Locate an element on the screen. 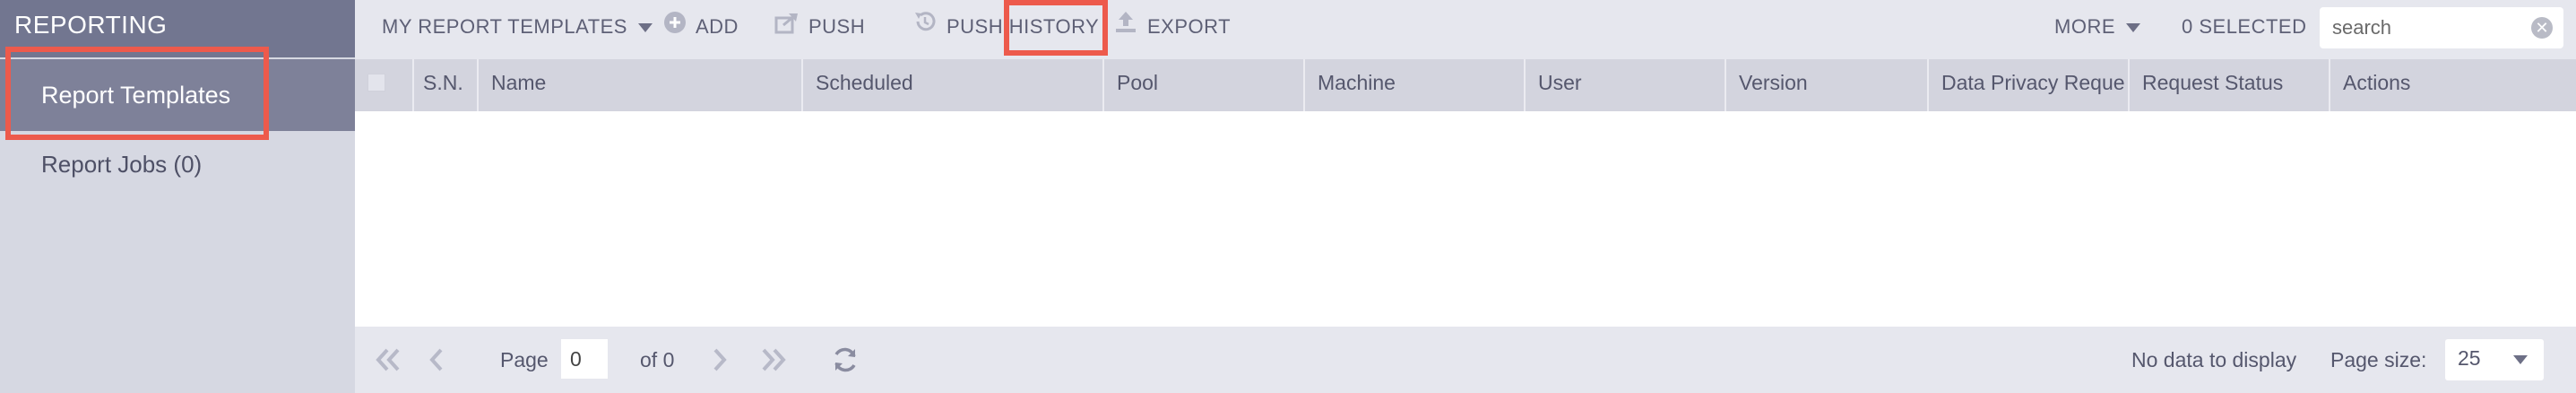 The image size is (2576, 393). column-header-machine: Machine is located at coordinates (1415, 85).